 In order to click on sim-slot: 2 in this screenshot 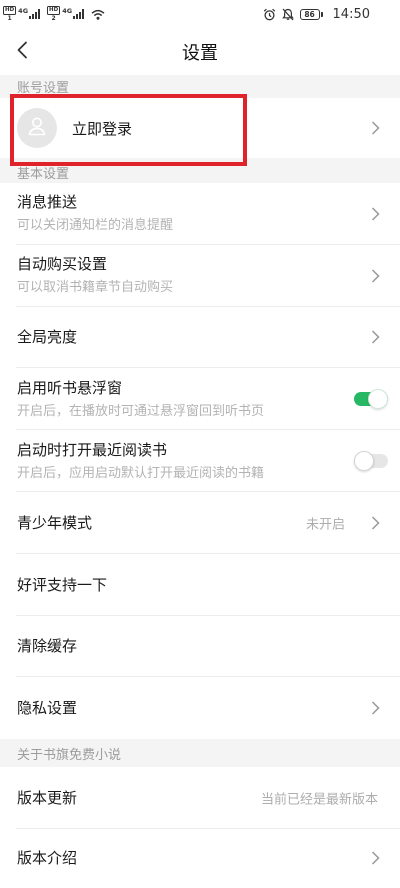, I will do `click(53, 18)`.